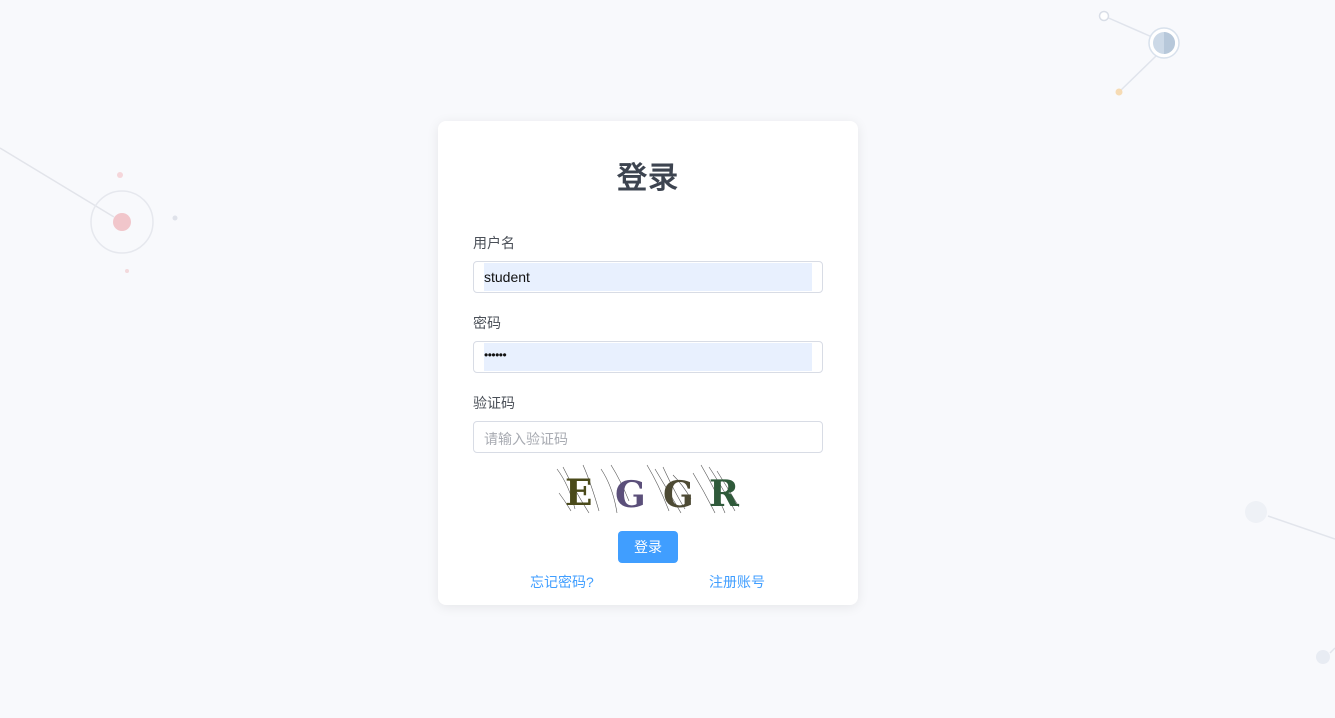 The width and height of the screenshot is (1335, 718). Describe the element at coordinates (562, 582) in the screenshot. I see `forgot-password-link: 忘记密码?` at that location.